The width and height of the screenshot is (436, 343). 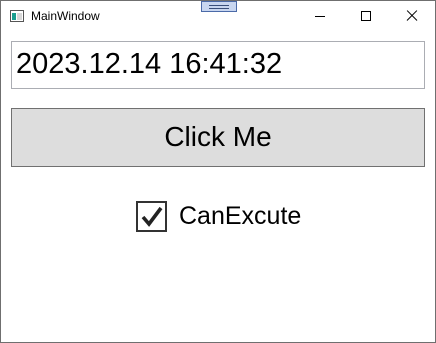 I want to click on app-window-icon, so click(x=17, y=16).